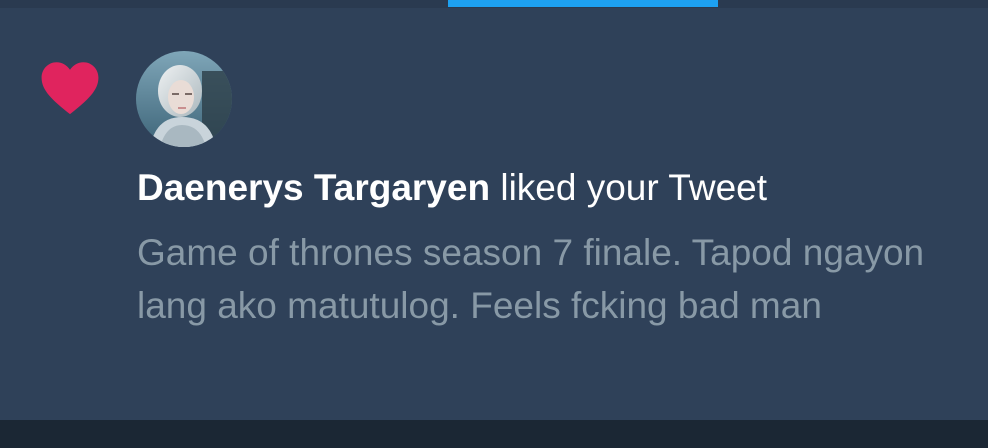 The height and width of the screenshot is (448, 988). I want to click on heart-icon, so click(70, 88).